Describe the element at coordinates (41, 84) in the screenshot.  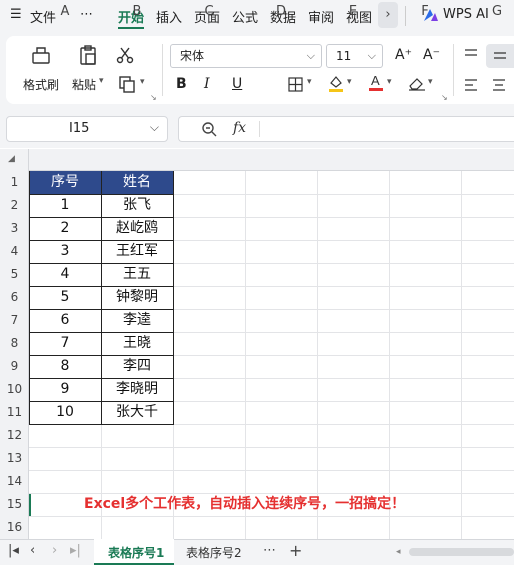
I see `format-painter-label: 格式刷` at that location.